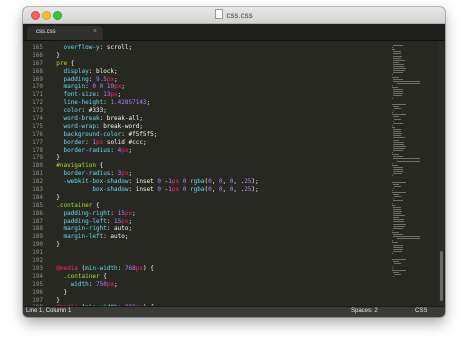 The image size is (474, 344). Describe the element at coordinates (205, 103) in the screenshot. I see `code-line: 172 line-height: 1.42857143;` at that location.